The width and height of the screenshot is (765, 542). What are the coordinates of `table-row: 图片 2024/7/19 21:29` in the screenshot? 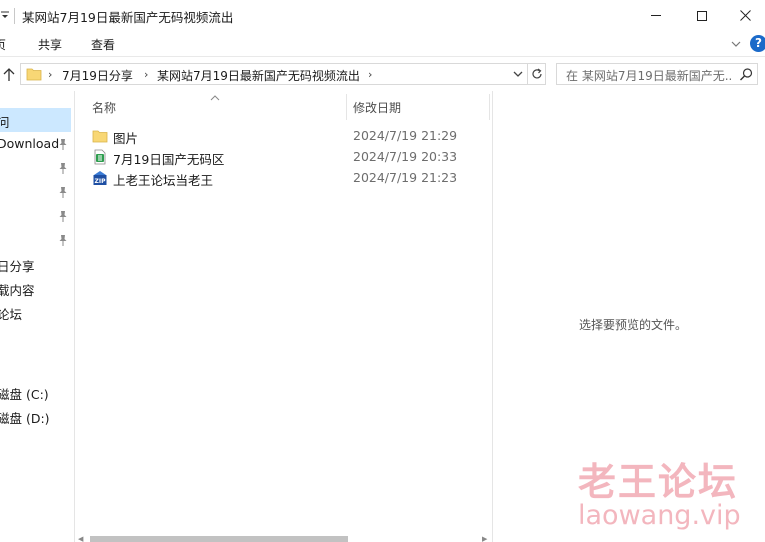 It's located at (285, 136).